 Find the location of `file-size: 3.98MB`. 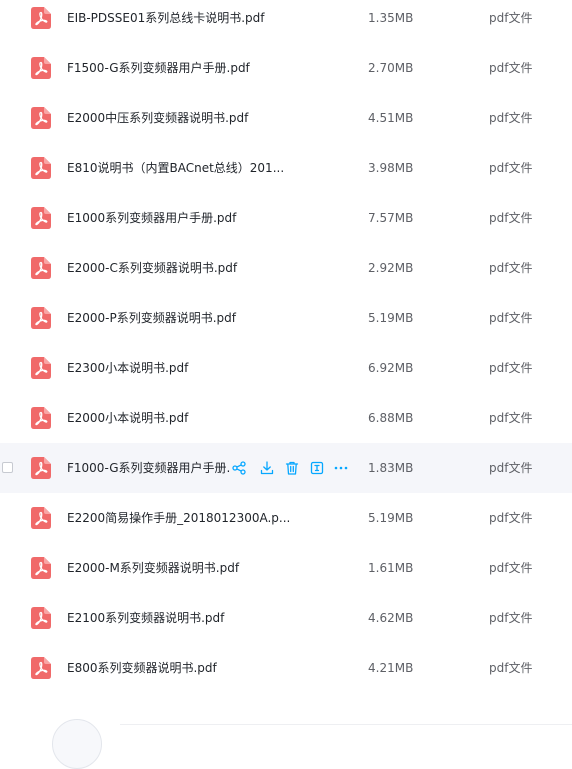

file-size: 3.98MB is located at coordinates (391, 168).